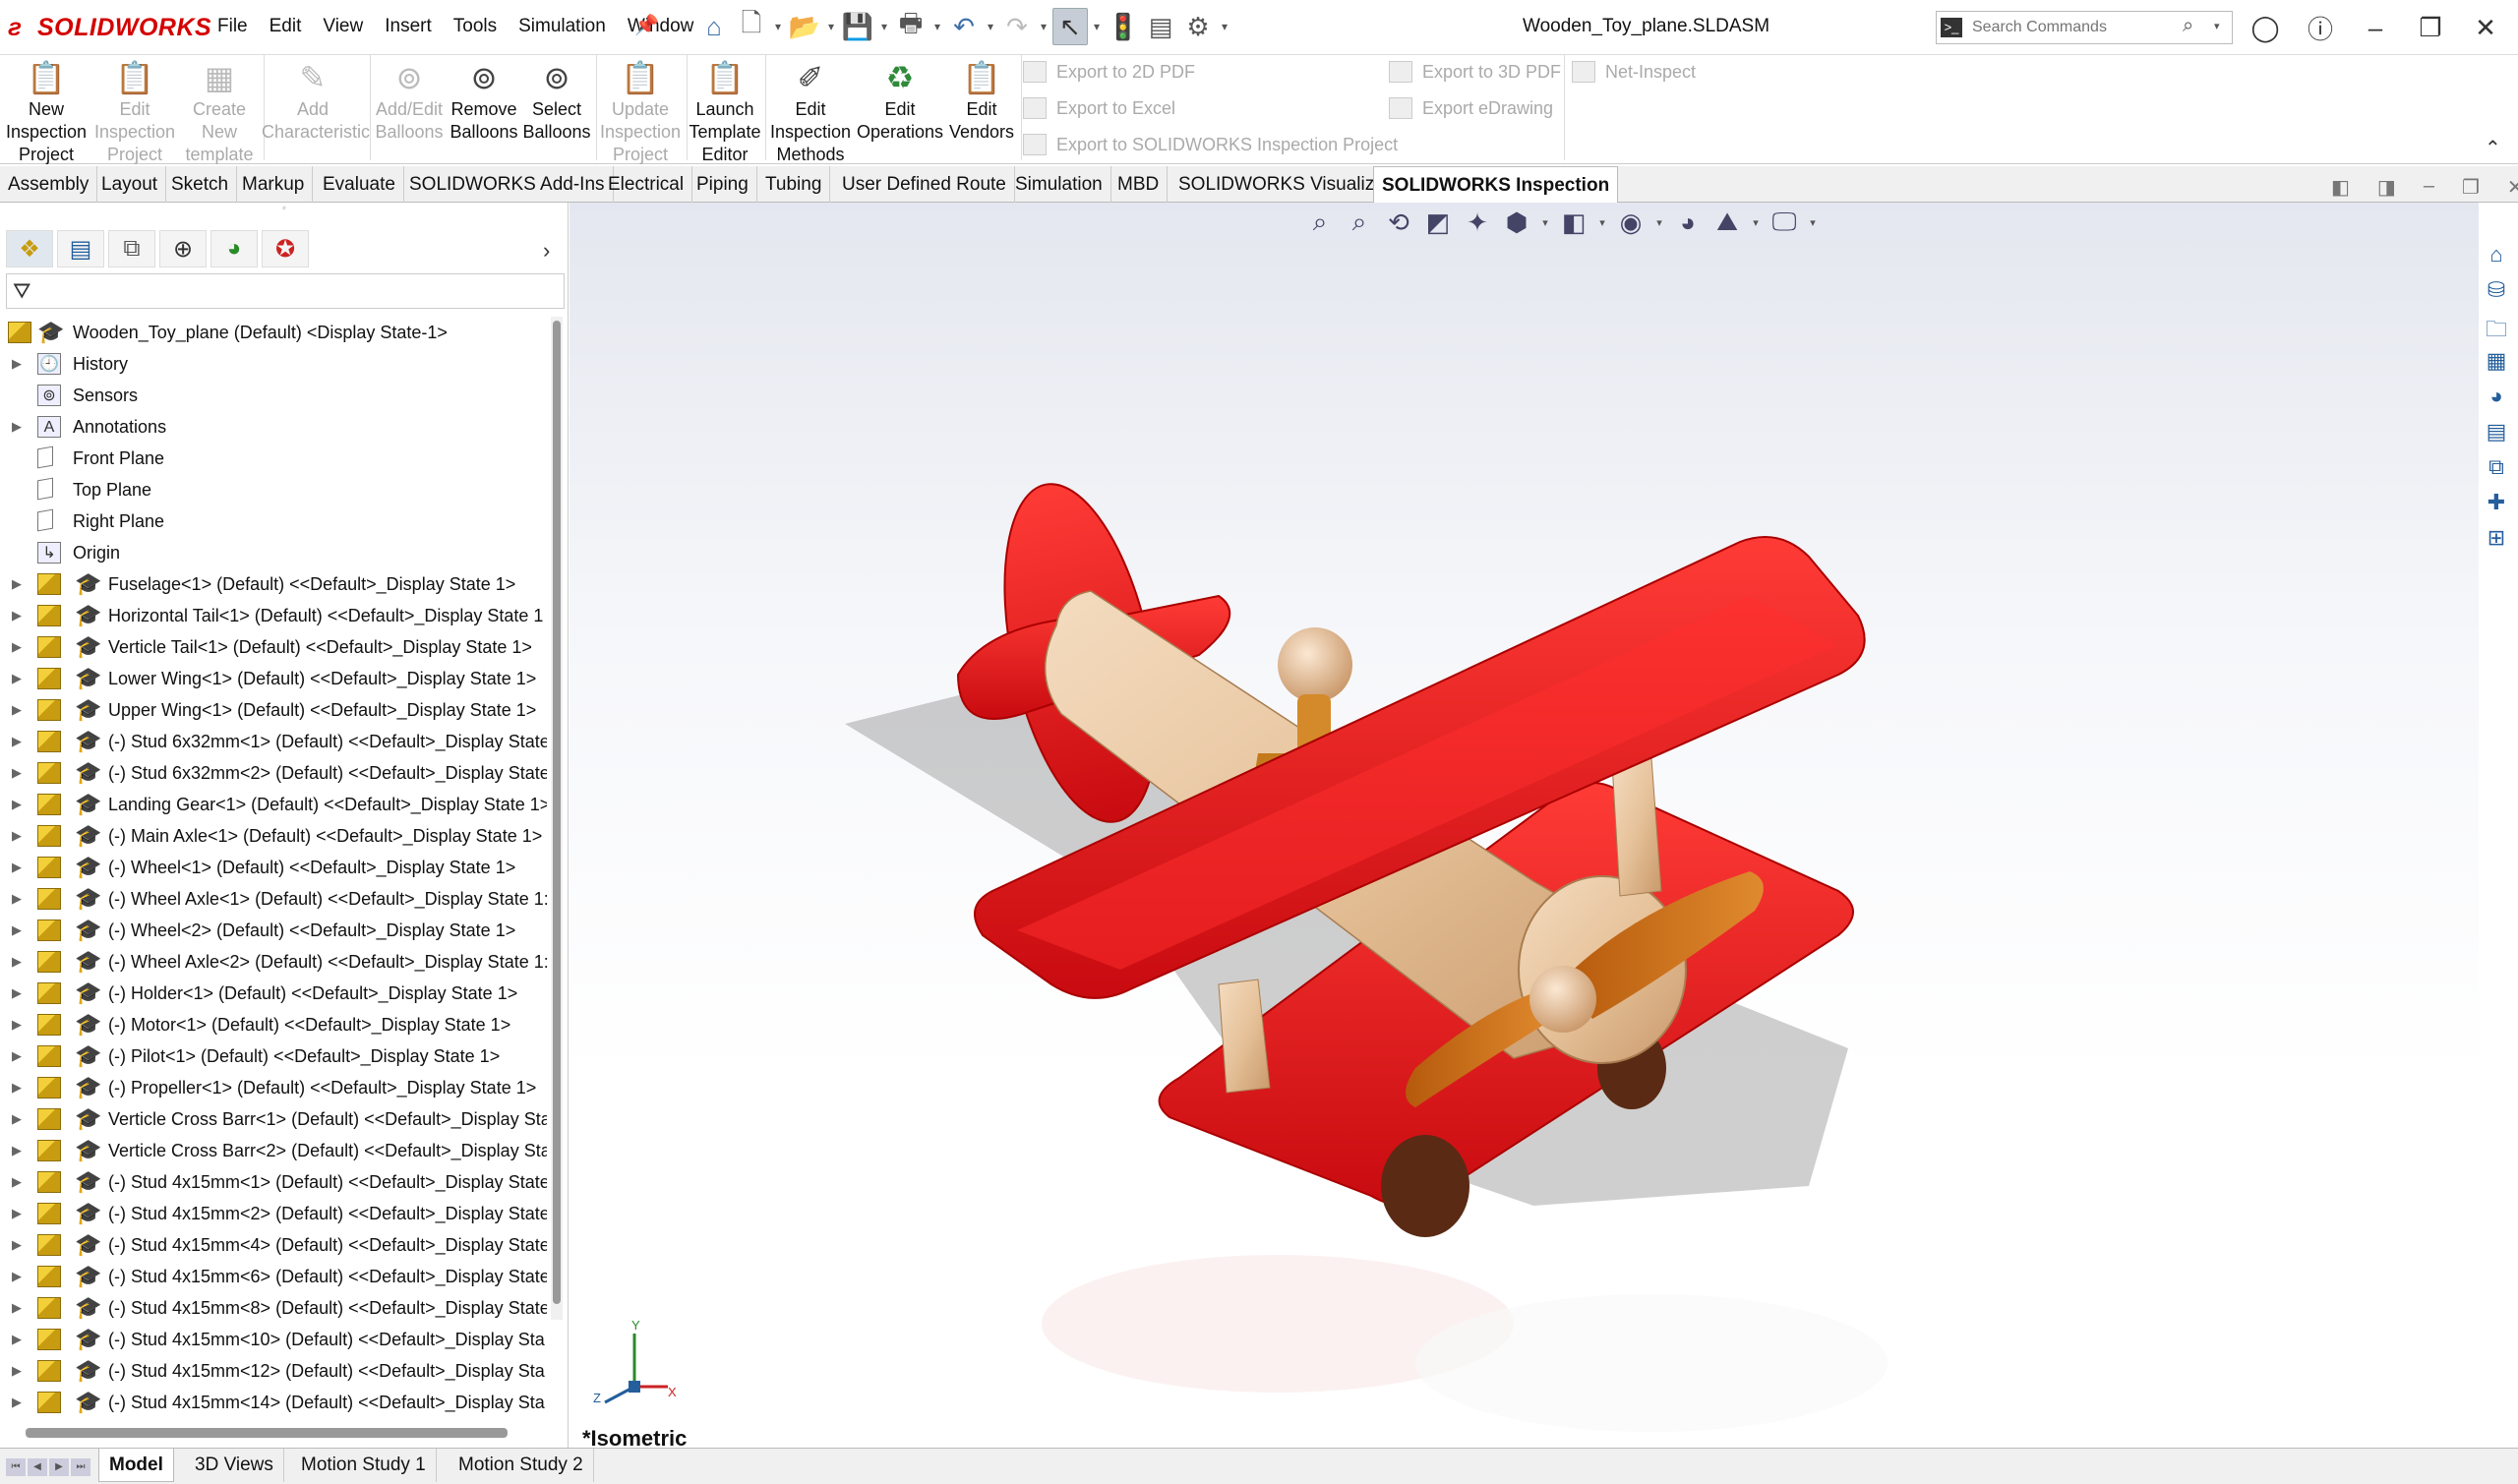 This screenshot has width=2518, height=1484. What do you see at coordinates (1070, 27) in the screenshot?
I see `select-cursor-icon: ↖` at bounding box center [1070, 27].